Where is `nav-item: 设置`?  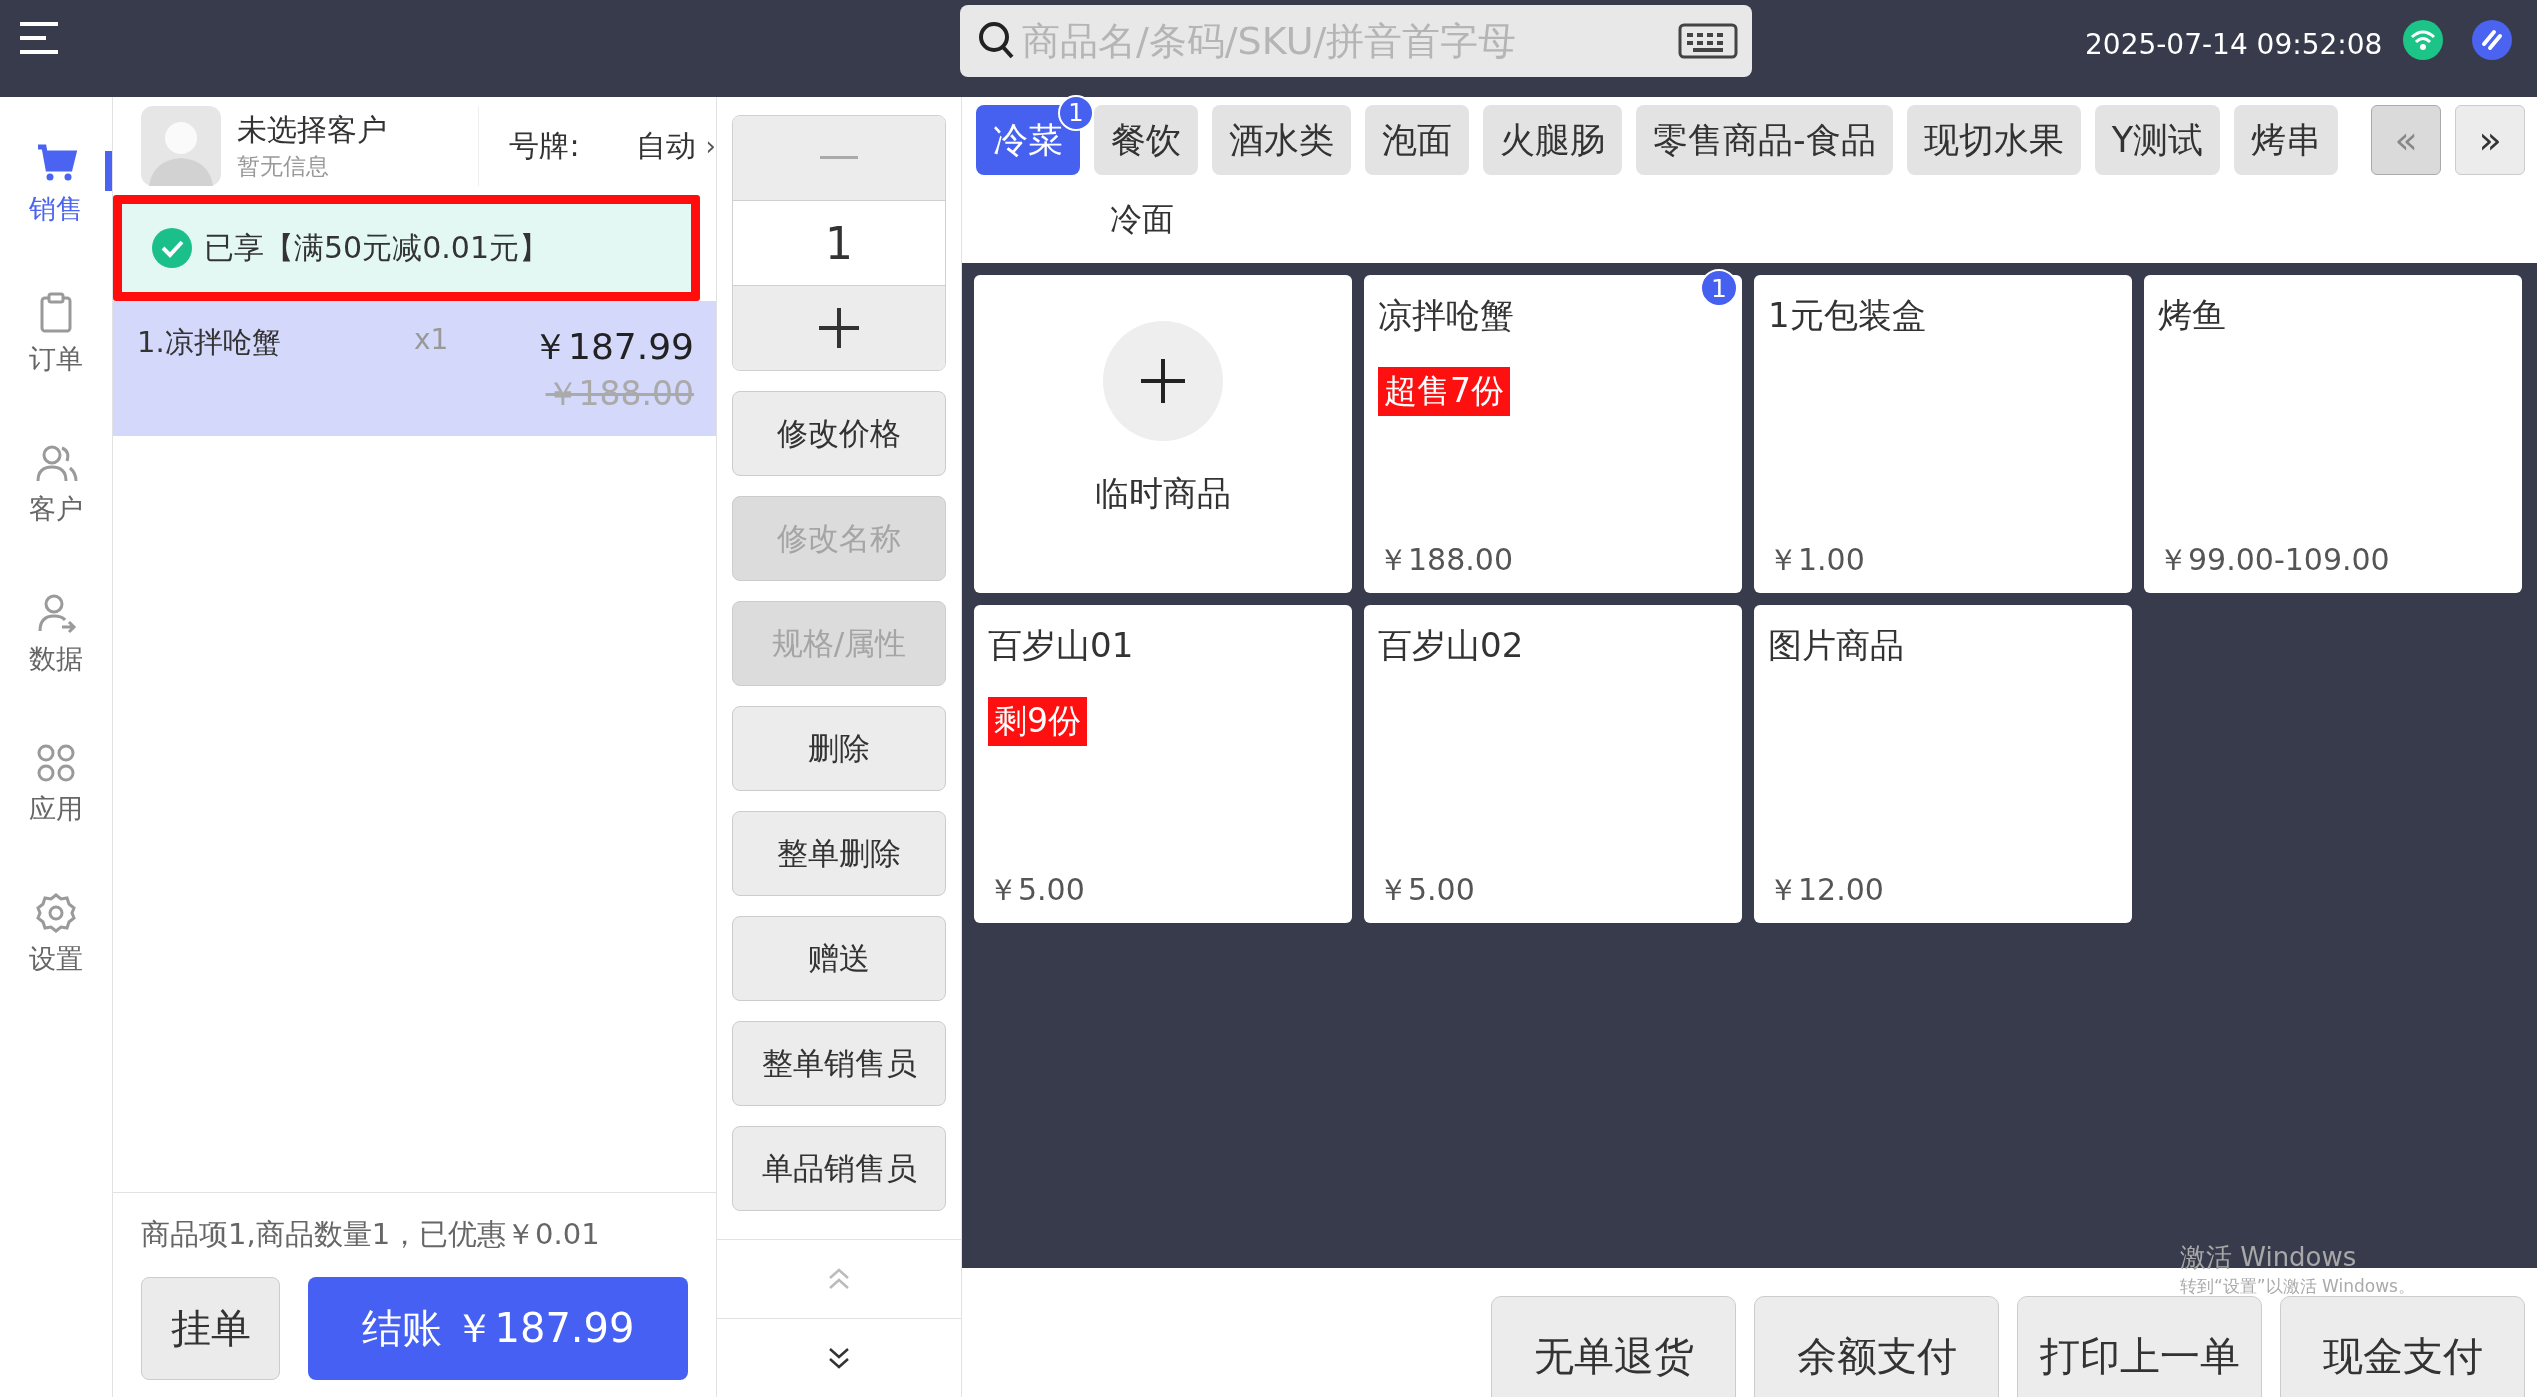 nav-item: 设置 is located at coordinates (56, 966).